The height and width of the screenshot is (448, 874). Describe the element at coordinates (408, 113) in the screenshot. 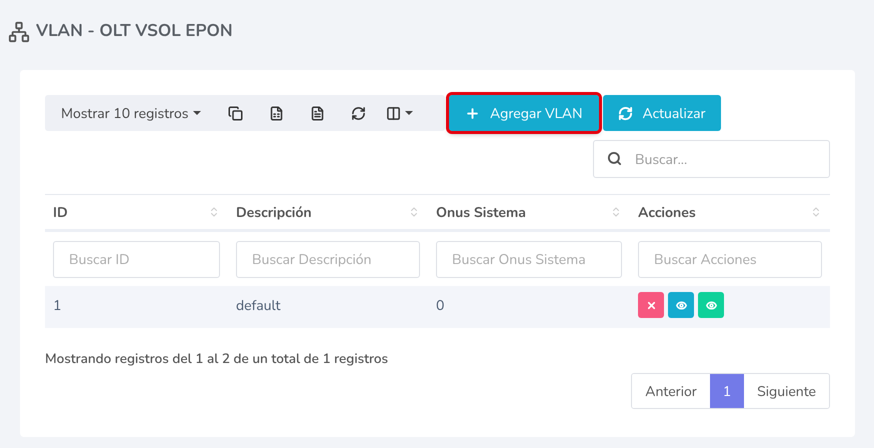

I see `caret-icon` at that location.